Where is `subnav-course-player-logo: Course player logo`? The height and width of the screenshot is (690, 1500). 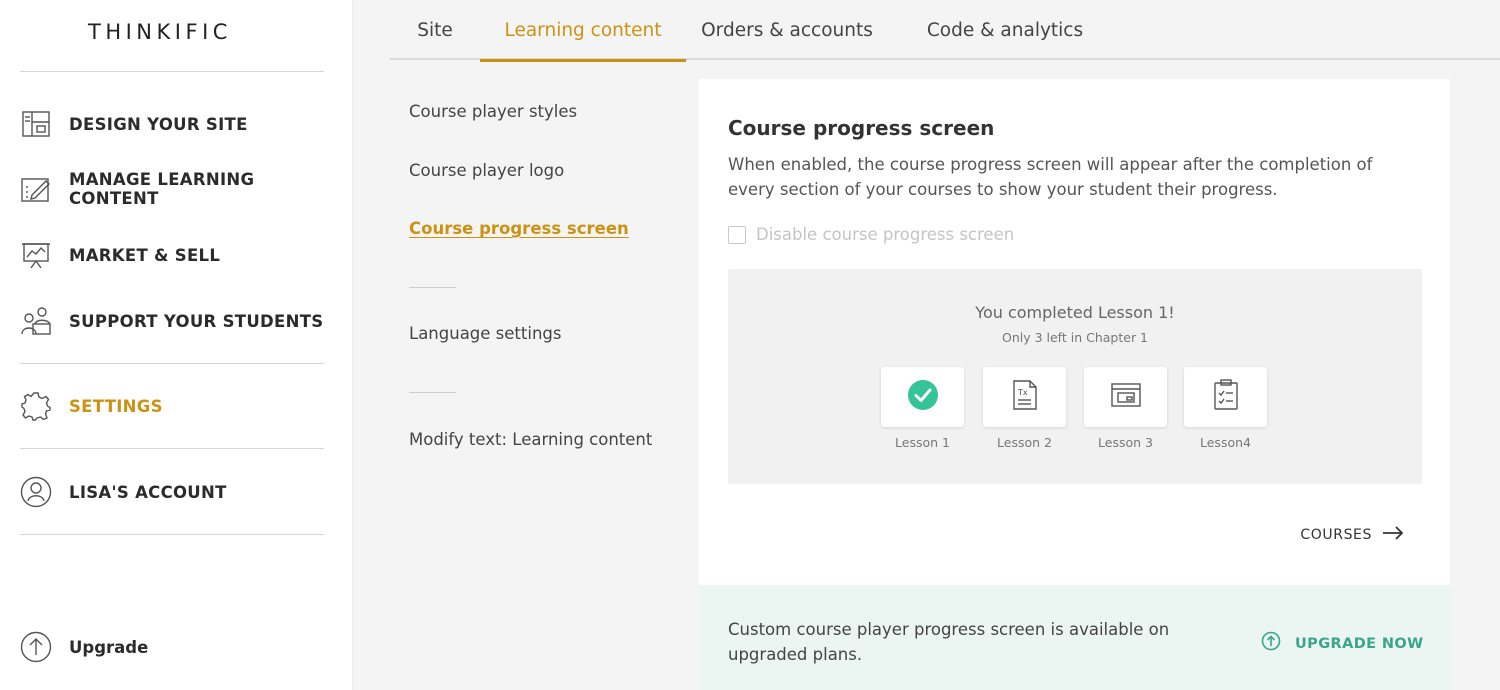 subnav-course-player-logo: Course player logo is located at coordinates (486, 170).